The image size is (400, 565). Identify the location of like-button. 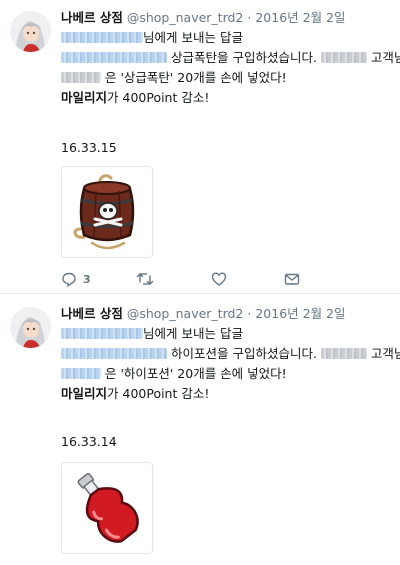
(219, 279).